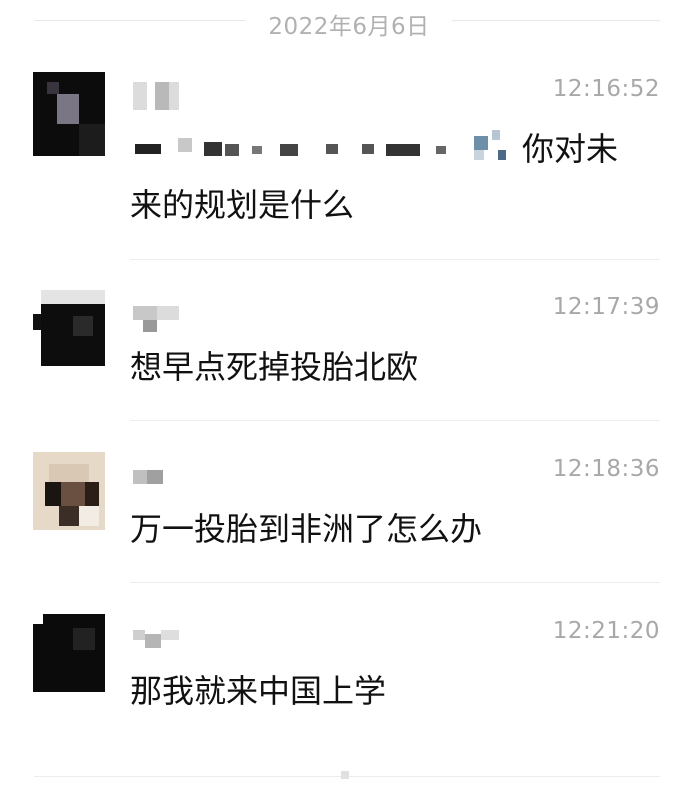 The height and width of the screenshot is (800, 693). Describe the element at coordinates (606, 631) in the screenshot. I see `message-time: 12:21:20` at that location.